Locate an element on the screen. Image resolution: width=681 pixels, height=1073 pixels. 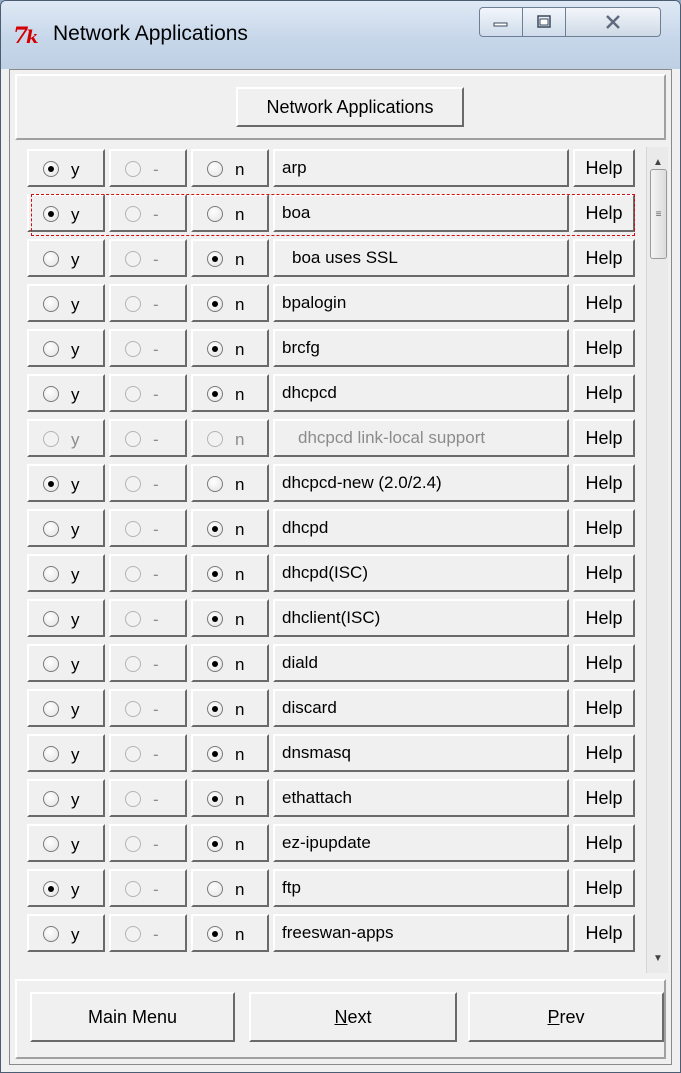
radio-y-label: y is located at coordinates (75, 169).